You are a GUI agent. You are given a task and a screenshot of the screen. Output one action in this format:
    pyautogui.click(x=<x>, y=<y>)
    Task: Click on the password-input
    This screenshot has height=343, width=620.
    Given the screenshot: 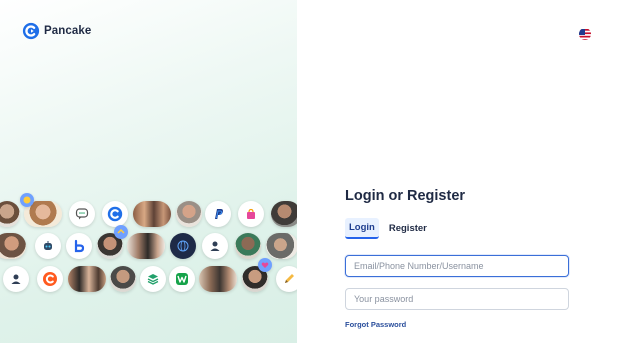 What is the action you would take?
    pyautogui.click(x=457, y=299)
    